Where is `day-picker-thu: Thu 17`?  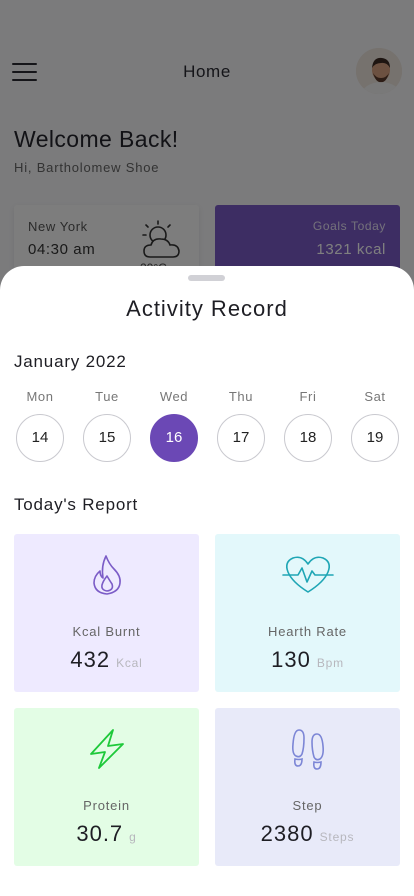 day-picker-thu: Thu 17 is located at coordinates (241, 426).